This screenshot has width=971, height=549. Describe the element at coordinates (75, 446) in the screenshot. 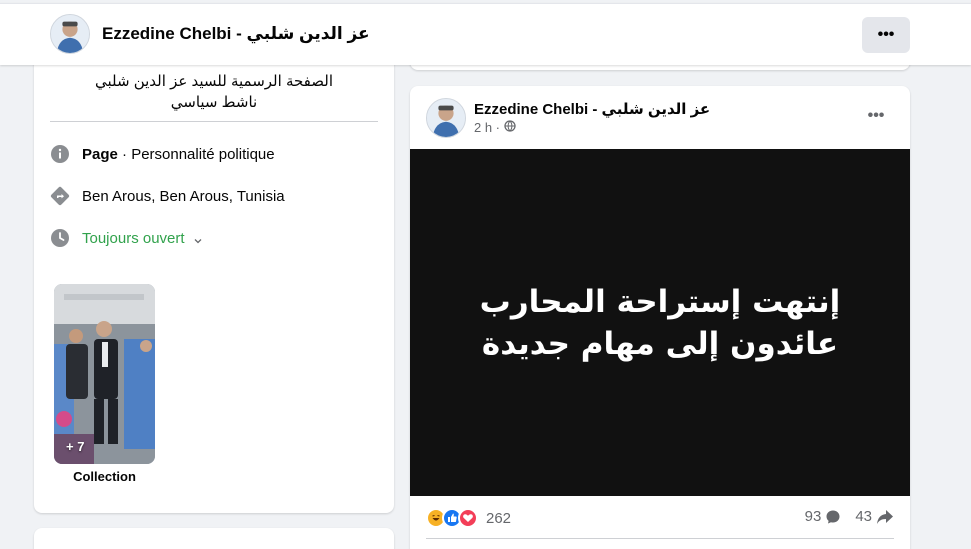

I see `photo-more-count: + 7` at that location.